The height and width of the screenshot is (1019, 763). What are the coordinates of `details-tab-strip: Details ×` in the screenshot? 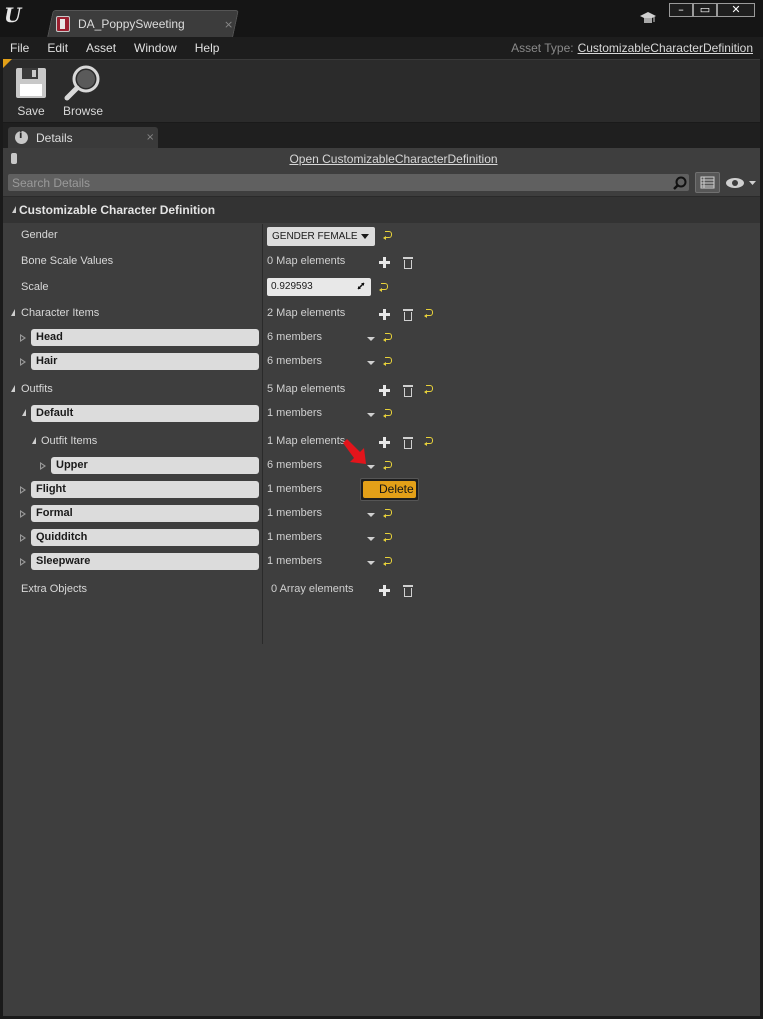 It's located at (381, 135).